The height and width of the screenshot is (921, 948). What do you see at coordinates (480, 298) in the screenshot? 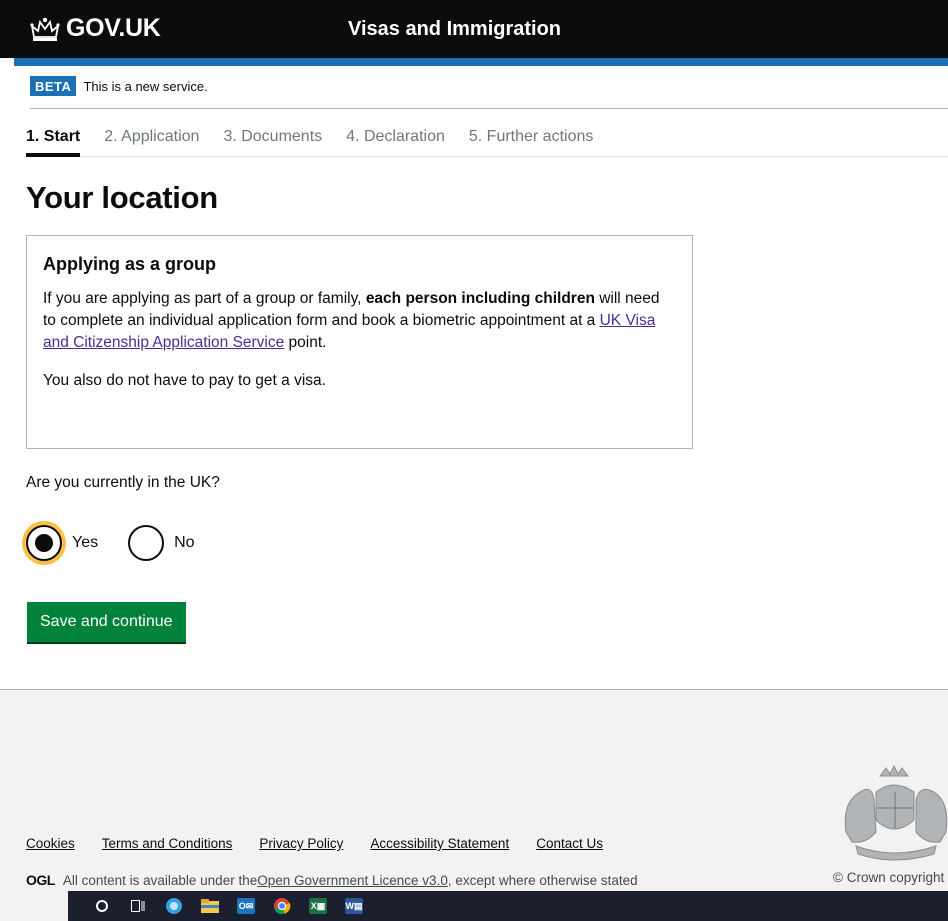
I see `panel-bold-text: each person including children` at bounding box center [480, 298].